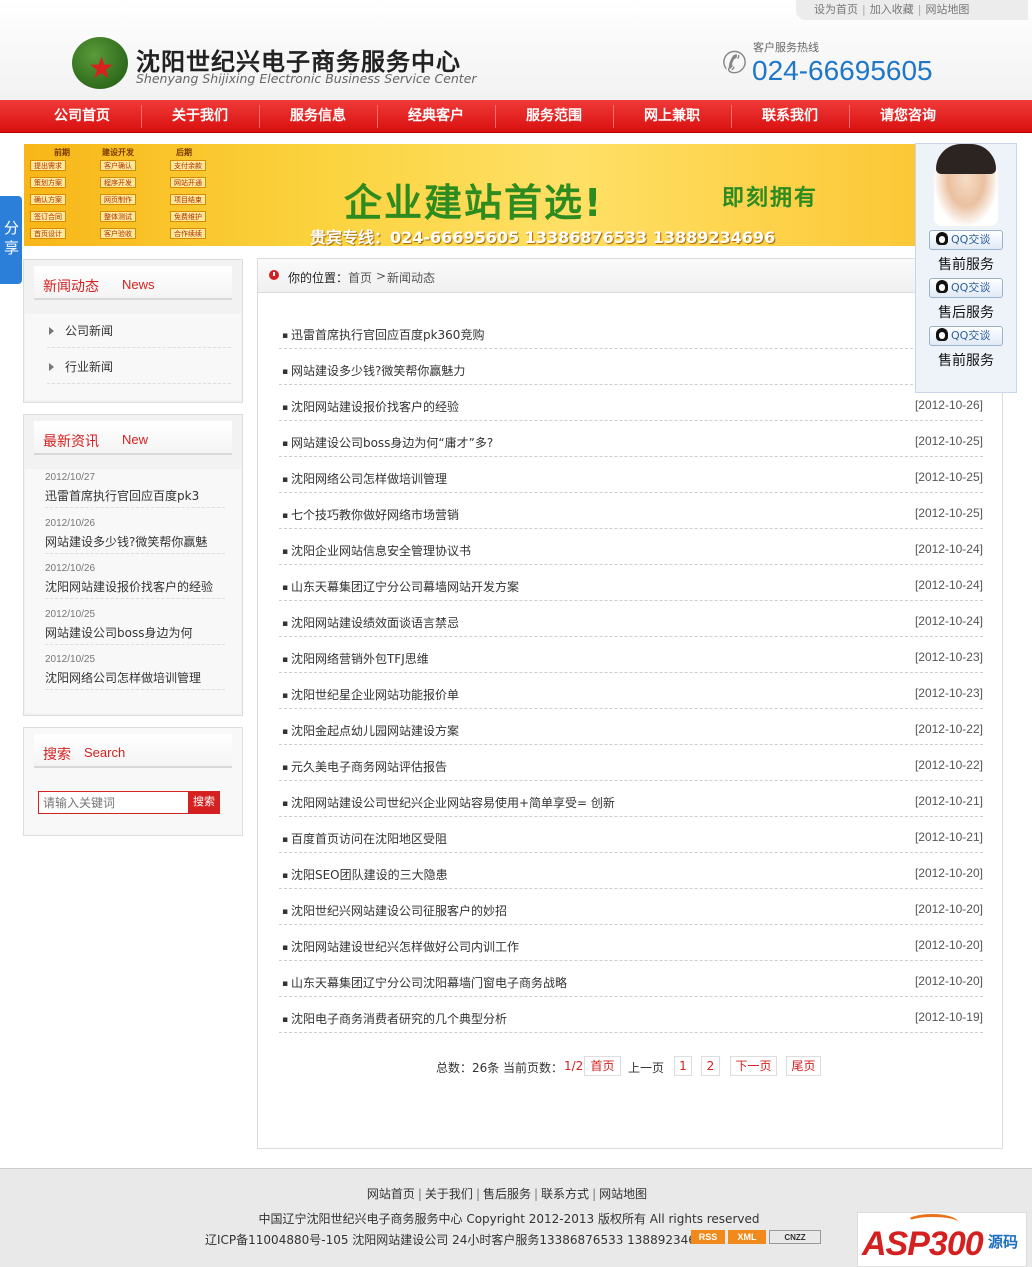  I want to click on nav-item-home: 公司首页, so click(82, 116).